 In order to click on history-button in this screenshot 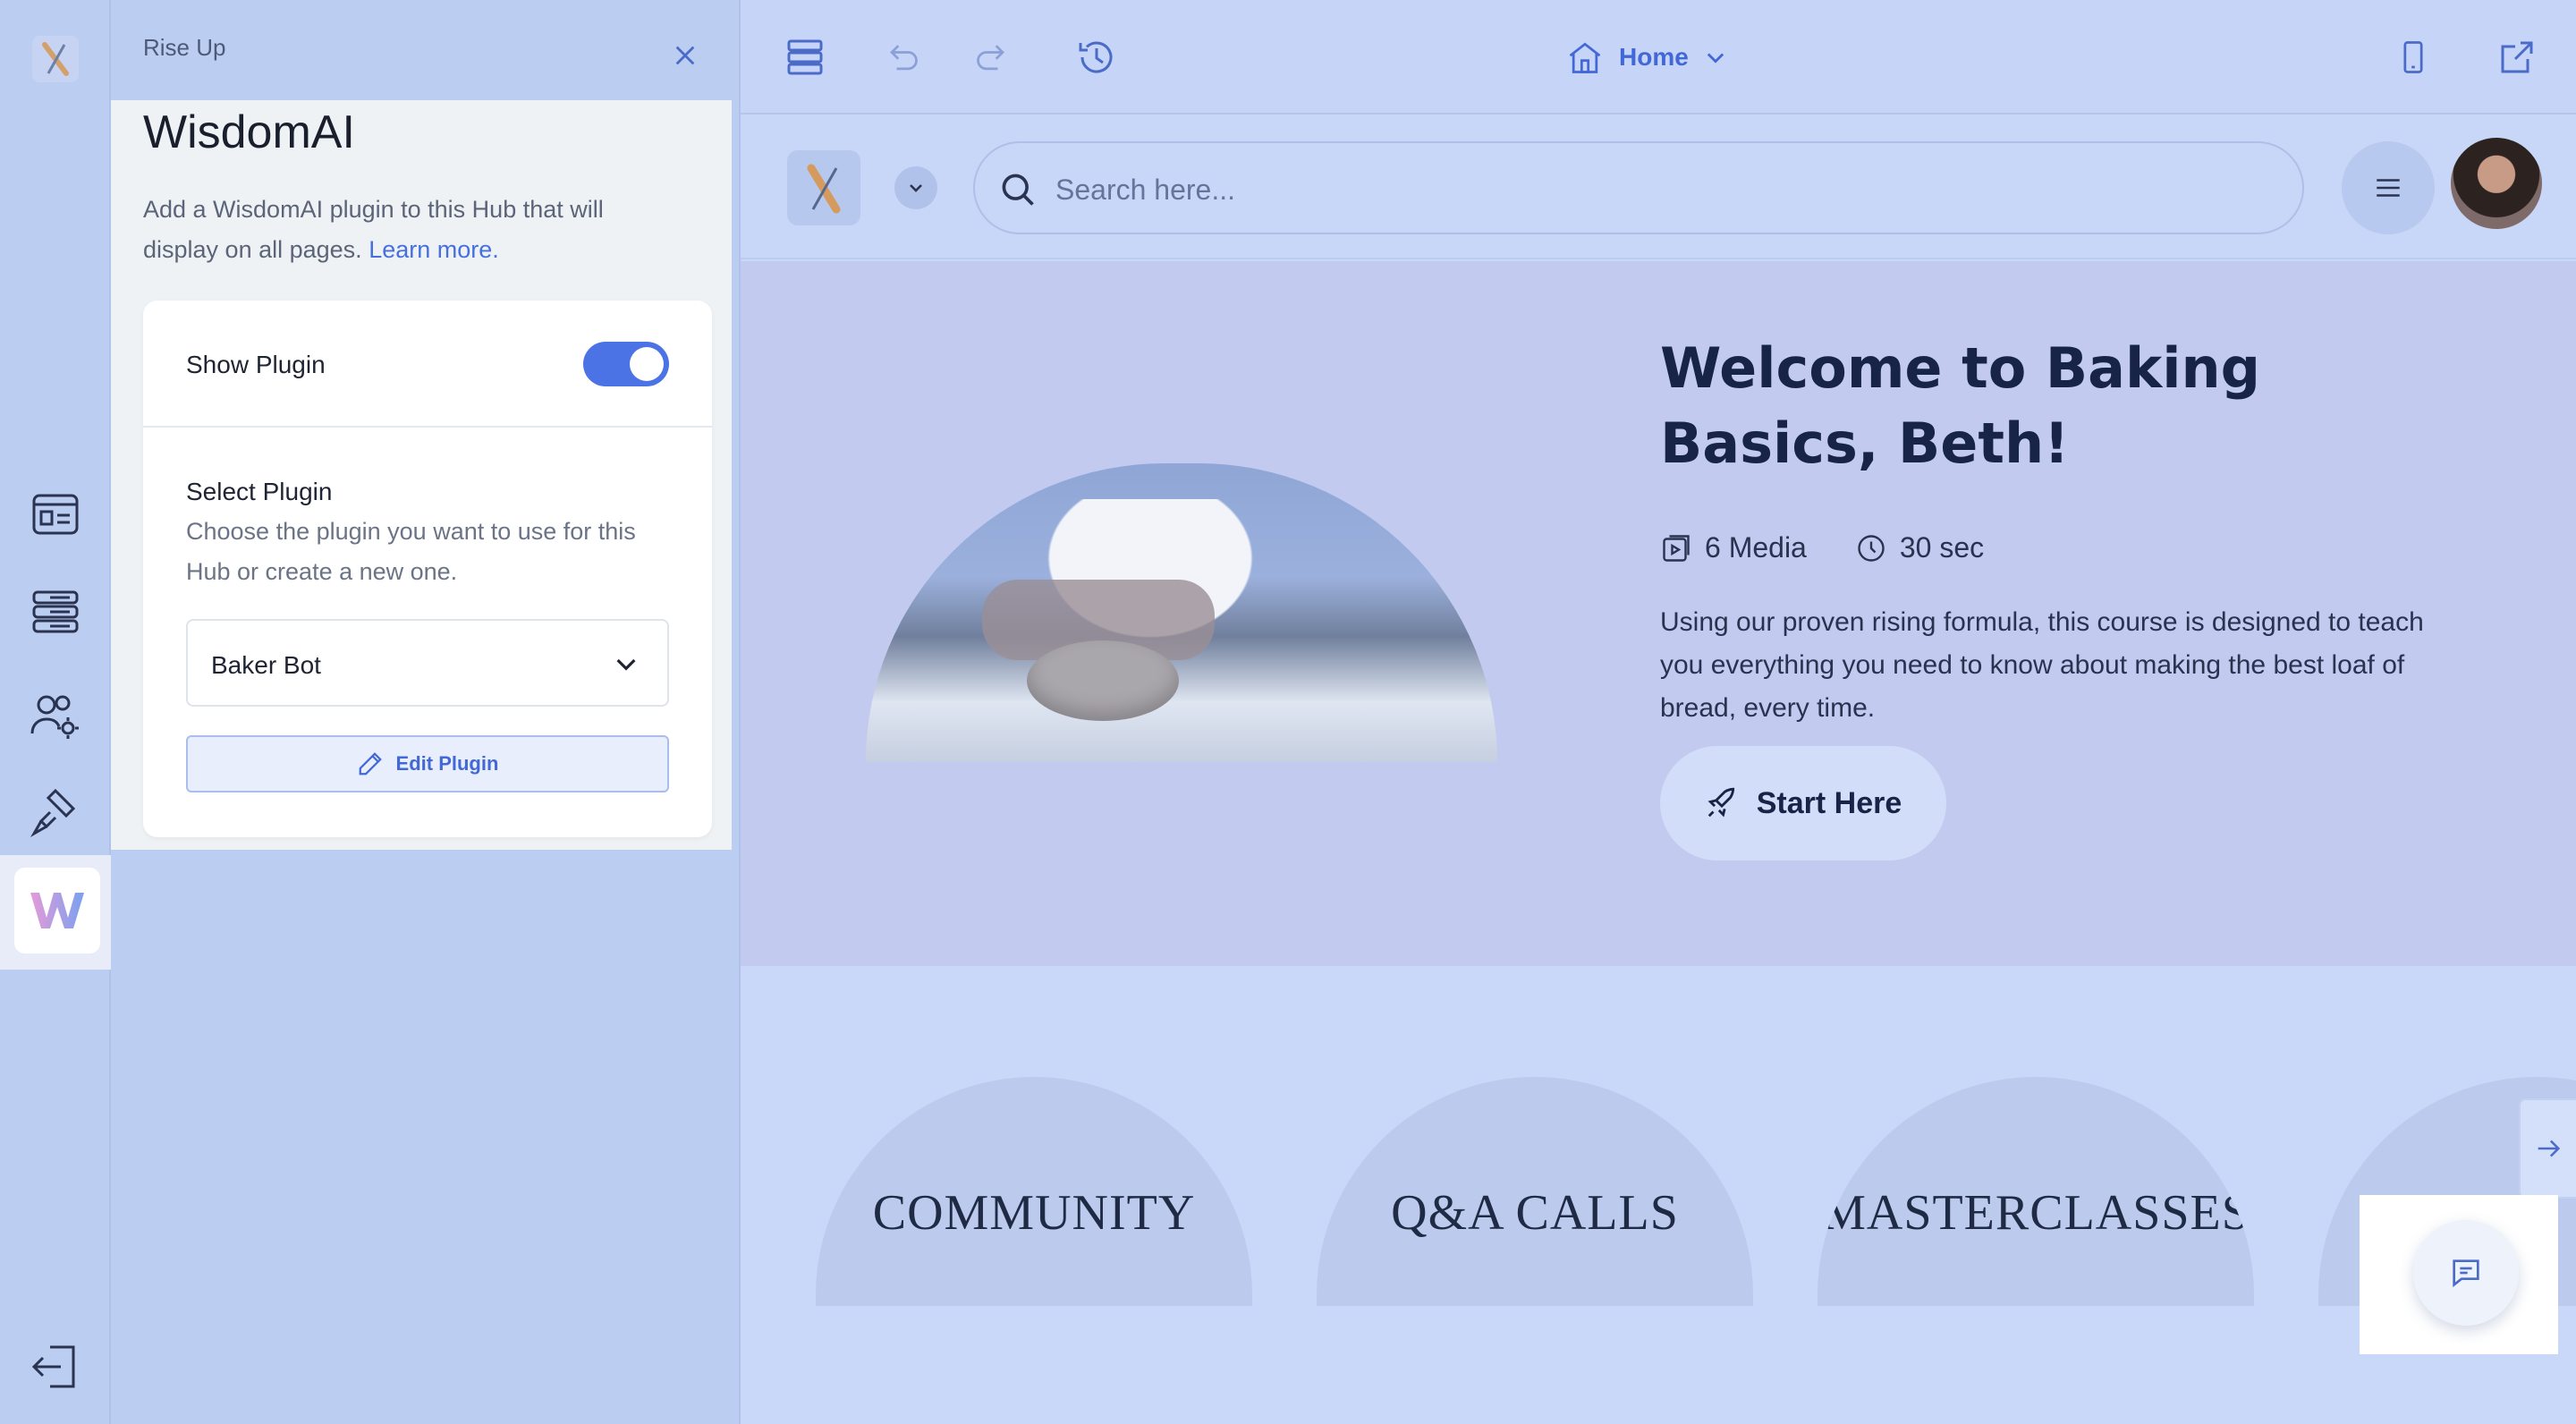, I will do `click(1097, 57)`.